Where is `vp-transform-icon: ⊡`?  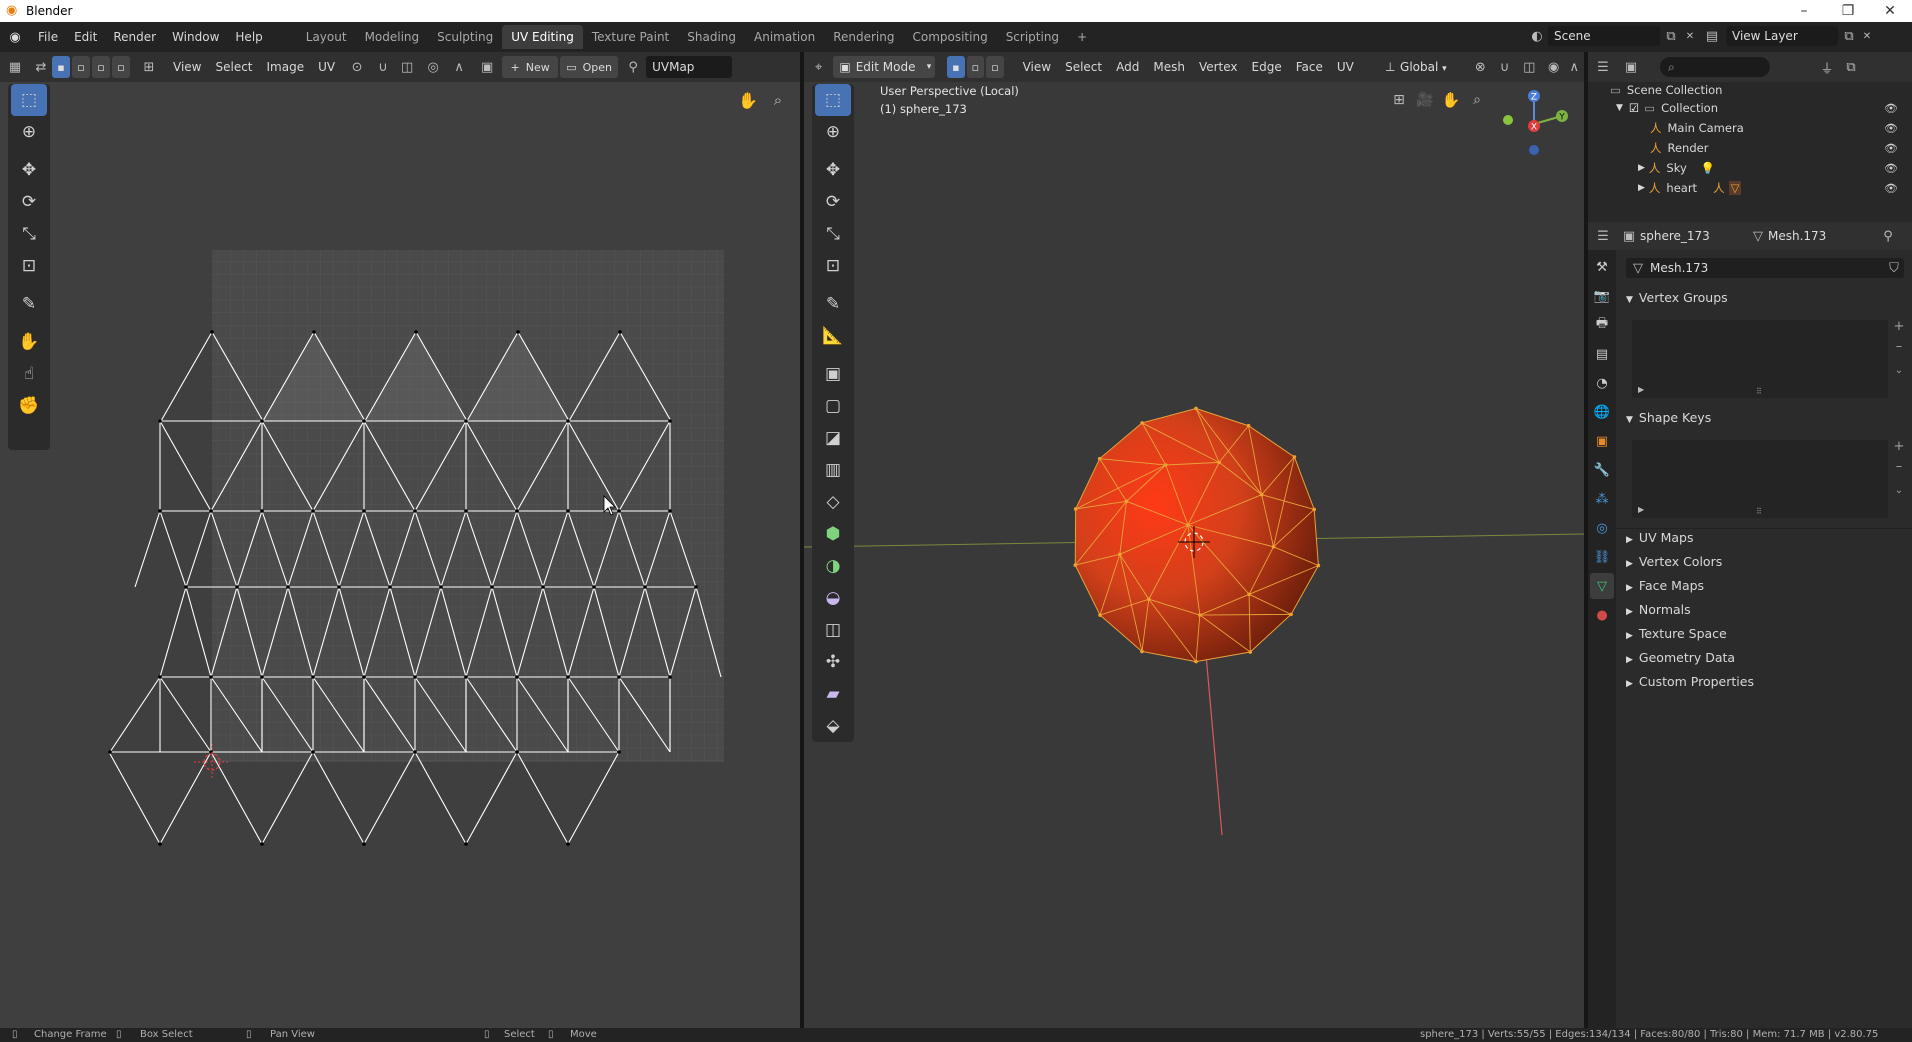 vp-transform-icon: ⊡ is located at coordinates (833, 266).